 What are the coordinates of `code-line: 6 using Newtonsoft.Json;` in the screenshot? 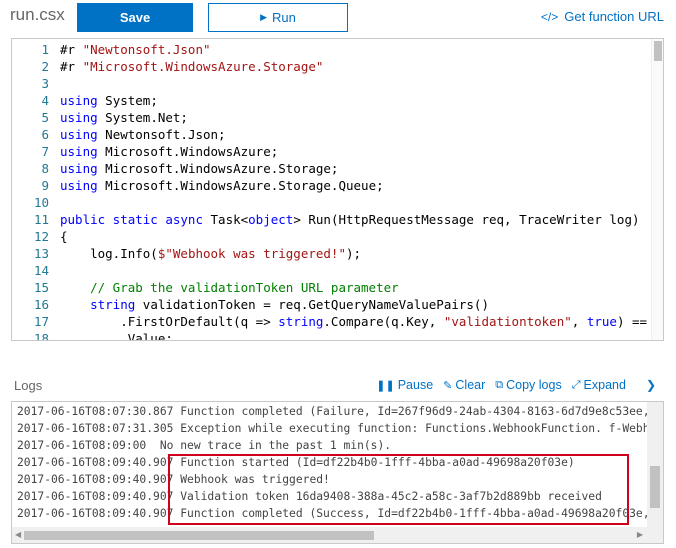 It's located at (337, 134).